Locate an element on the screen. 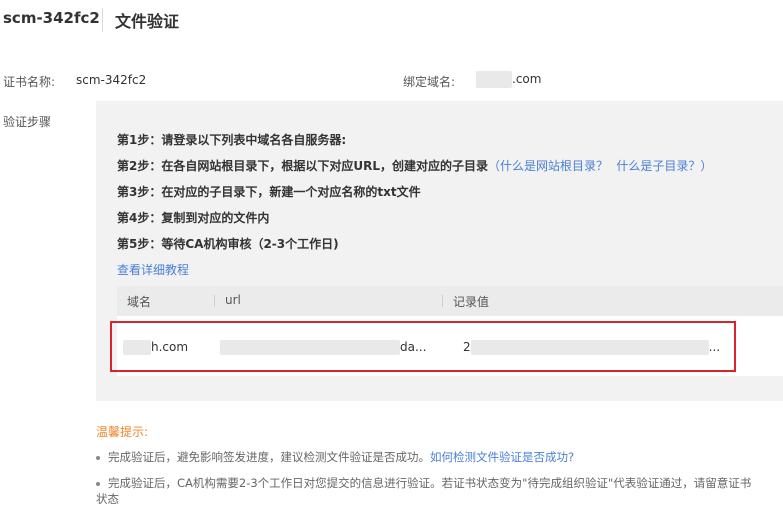 Image resolution: width=783 pixels, height=518 pixels. column-url: url is located at coordinates (233, 300).